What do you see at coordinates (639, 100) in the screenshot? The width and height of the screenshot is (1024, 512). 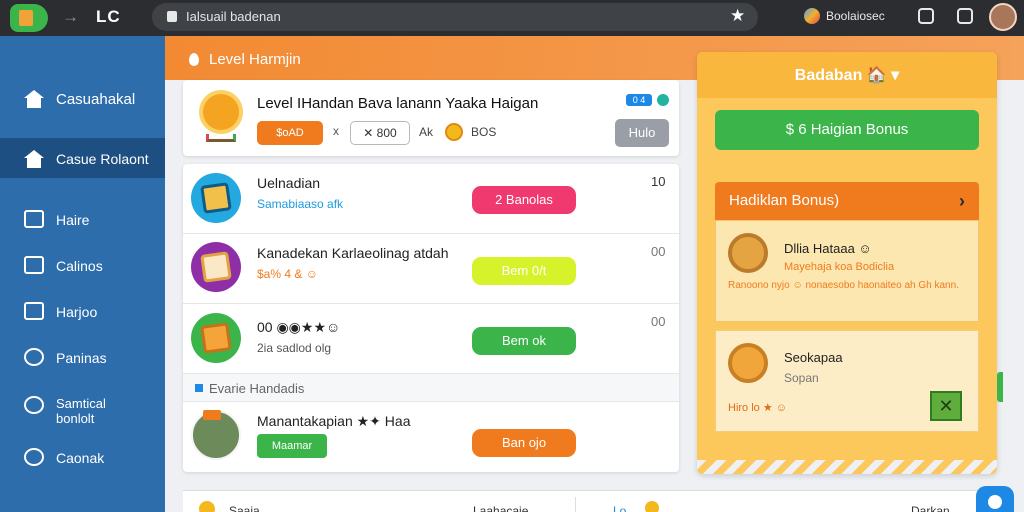 I see `status-badge: 0 4` at bounding box center [639, 100].